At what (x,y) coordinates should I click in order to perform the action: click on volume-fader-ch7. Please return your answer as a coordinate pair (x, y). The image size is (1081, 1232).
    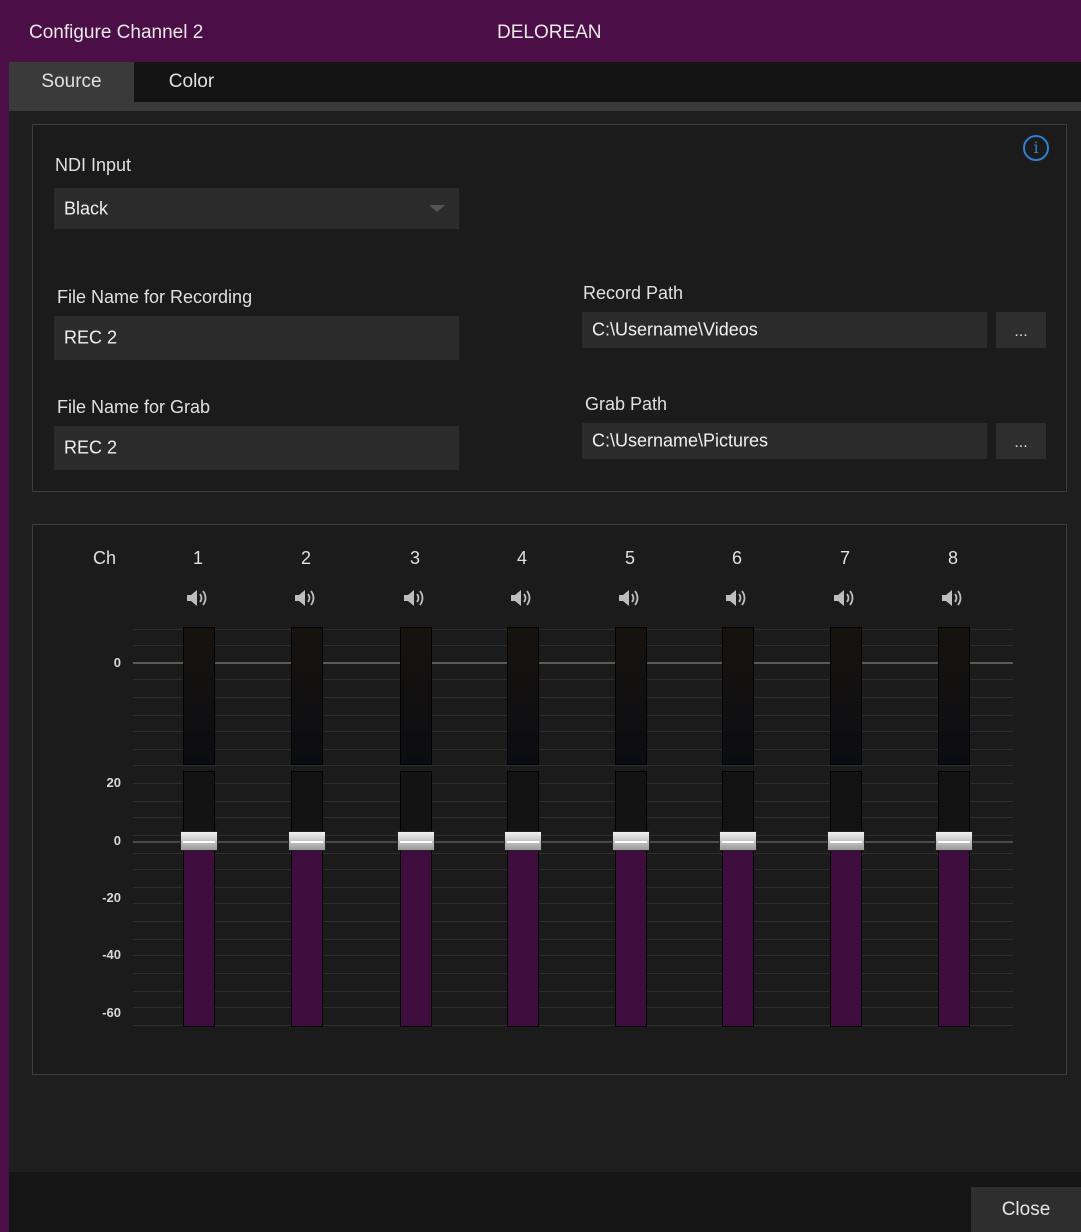
    Looking at the image, I should click on (846, 899).